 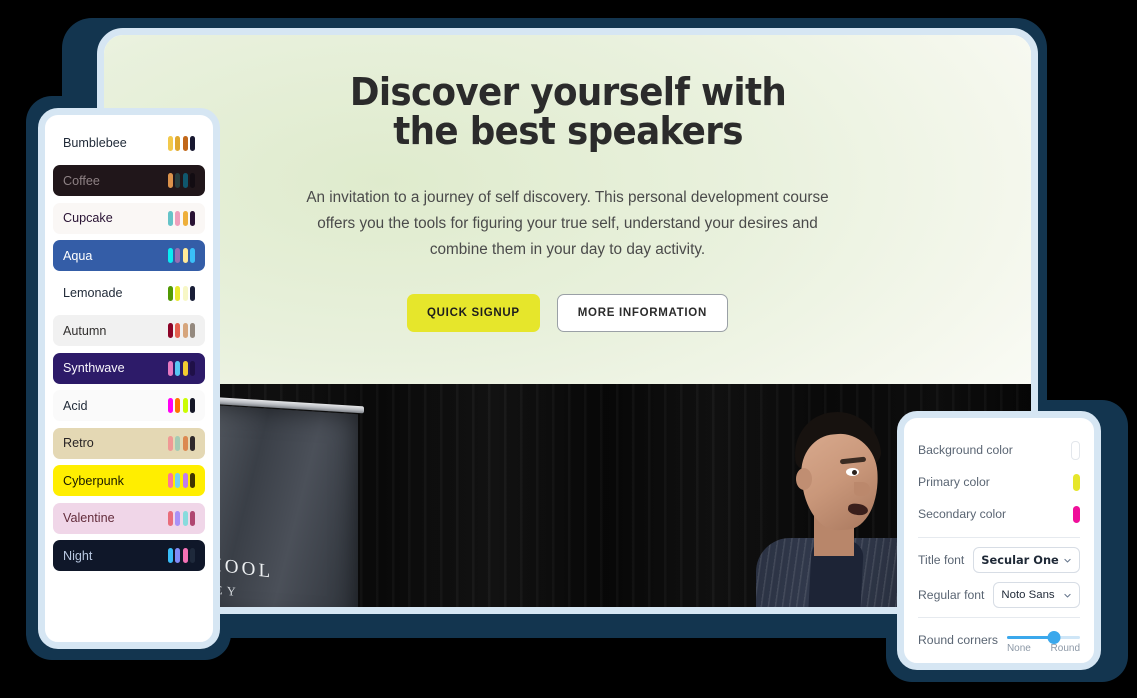 I want to click on theme-item-coffee: Coffee, so click(x=129, y=180).